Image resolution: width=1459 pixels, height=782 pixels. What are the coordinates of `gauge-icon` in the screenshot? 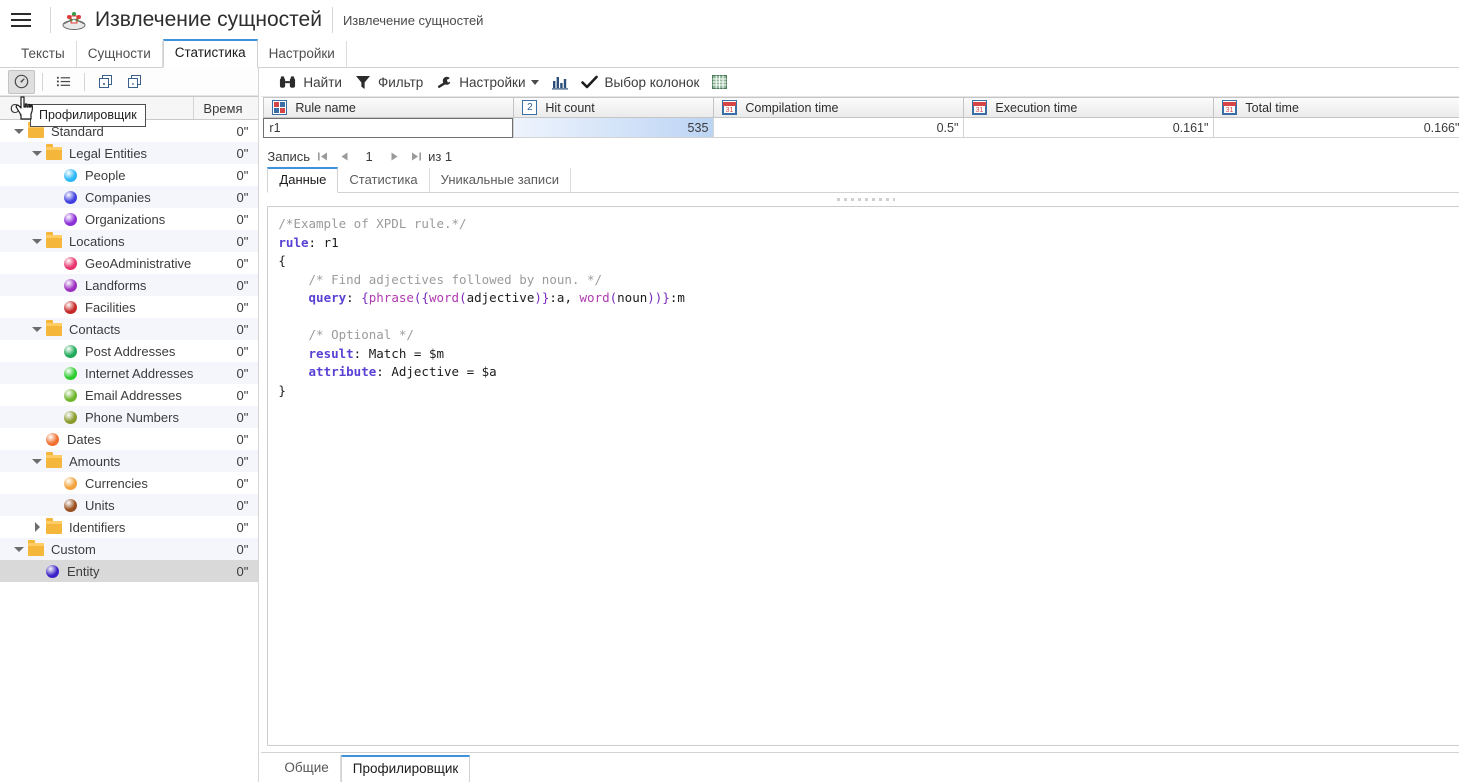 It's located at (21, 81).